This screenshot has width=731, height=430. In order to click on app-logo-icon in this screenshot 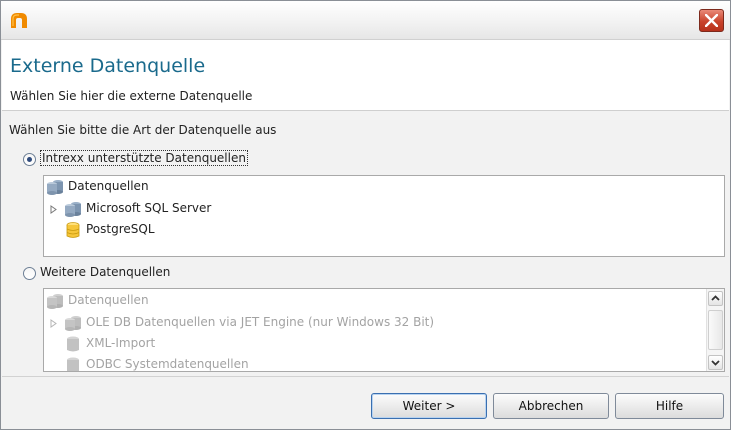, I will do `click(19, 20)`.